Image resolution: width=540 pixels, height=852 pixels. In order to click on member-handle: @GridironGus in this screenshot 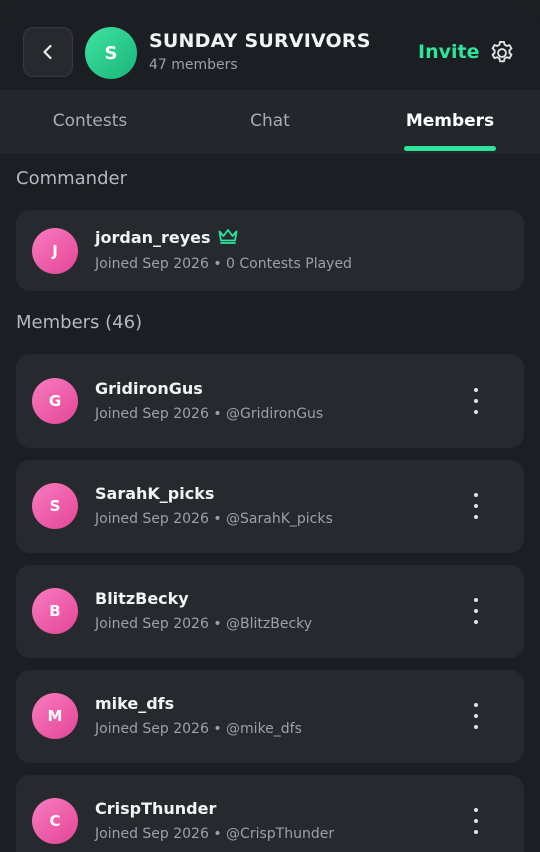, I will do `click(275, 414)`.